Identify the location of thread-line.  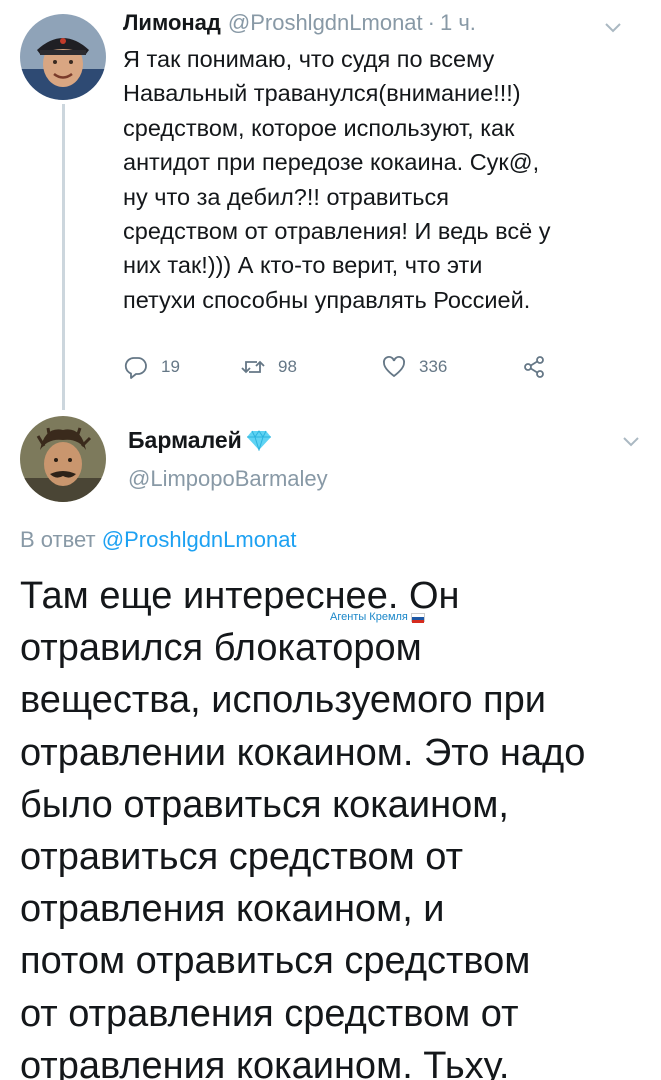
(63, 257).